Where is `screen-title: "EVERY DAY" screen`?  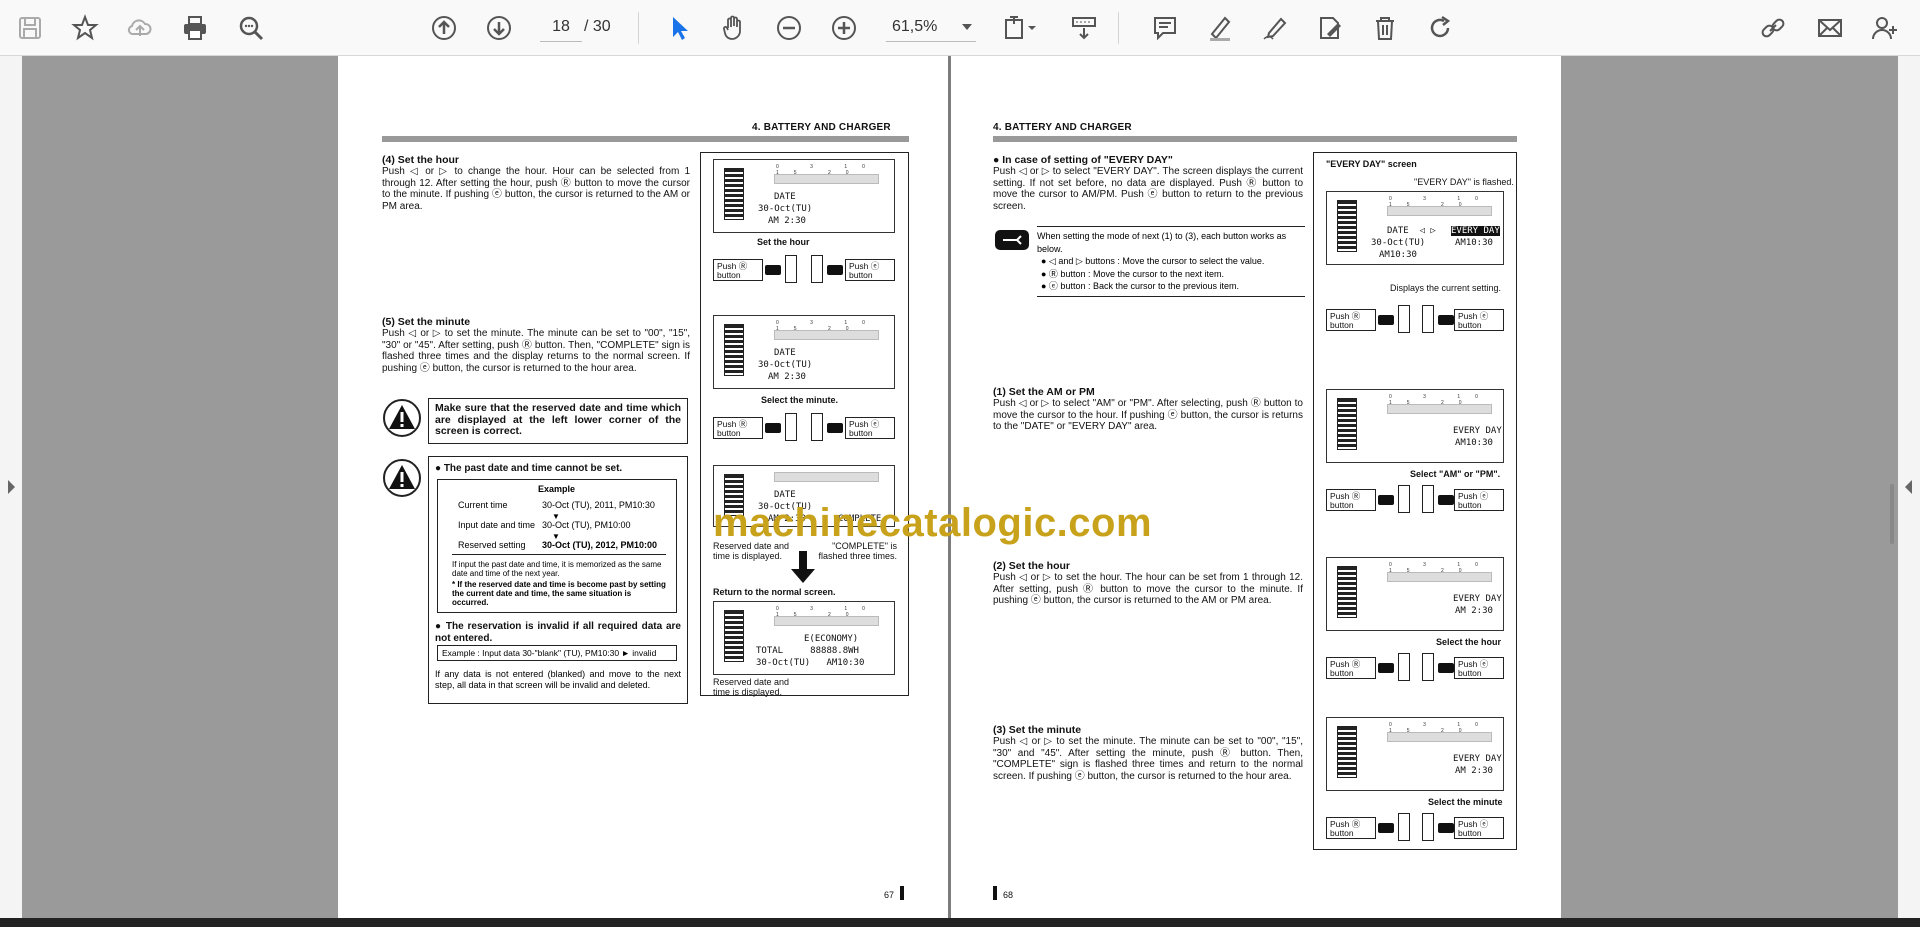
screen-title: "EVERY DAY" screen is located at coordinates (1371, 164).